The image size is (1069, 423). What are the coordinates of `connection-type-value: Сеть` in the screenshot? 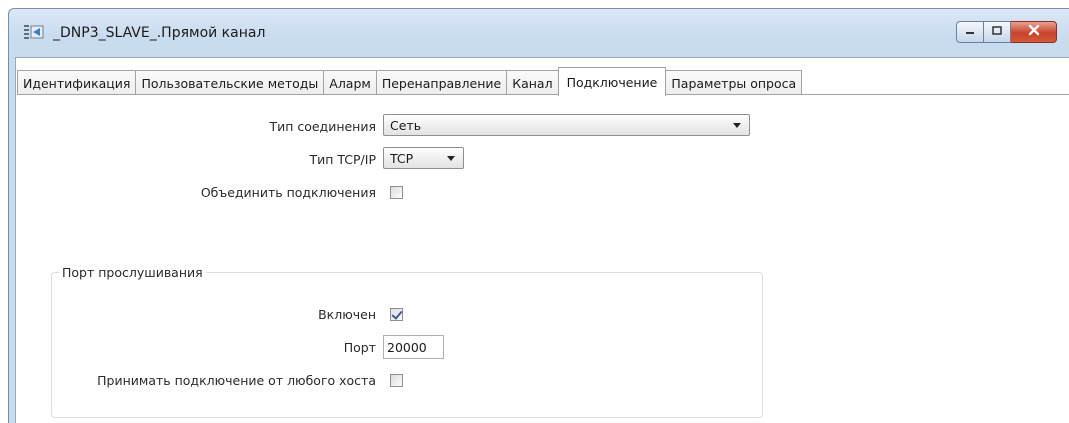 It's located at (406, 125).